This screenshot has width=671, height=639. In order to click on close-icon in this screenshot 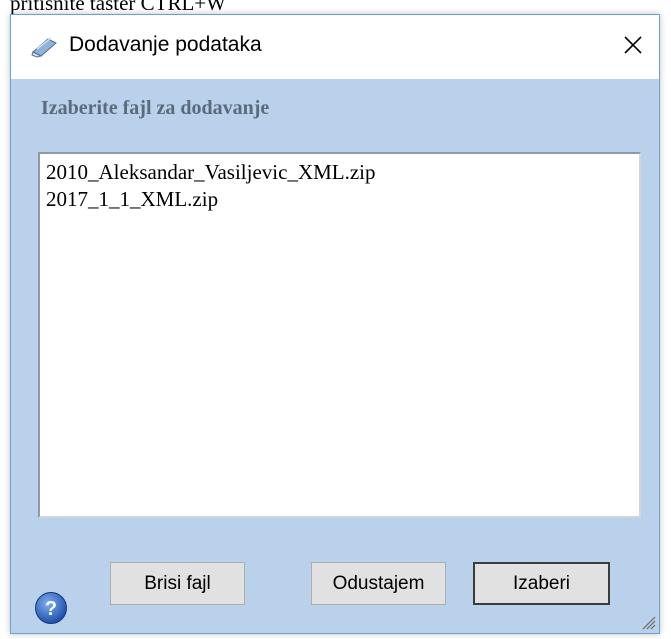, I will do `click(633, 45)`.